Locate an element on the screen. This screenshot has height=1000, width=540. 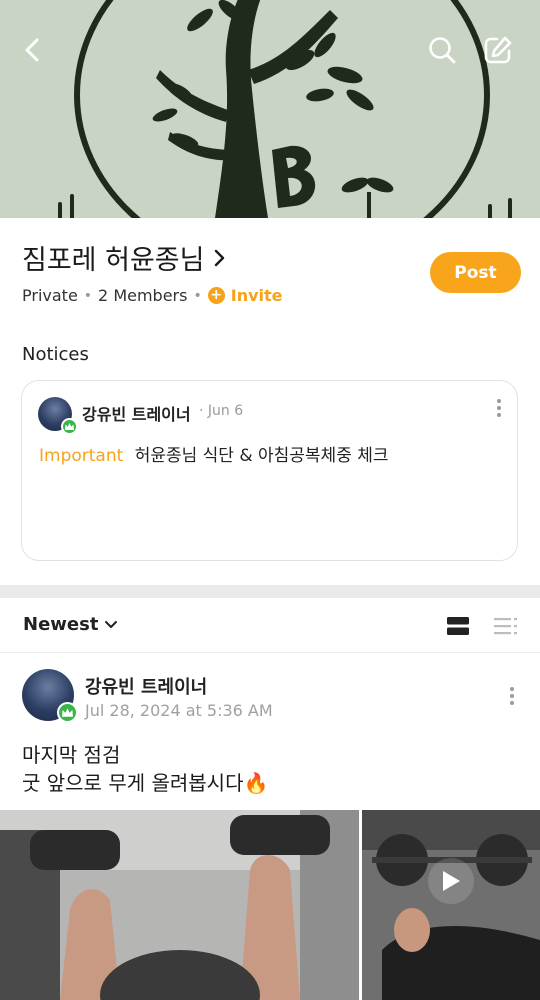
compose-icon is located at coordinates (498, 50).